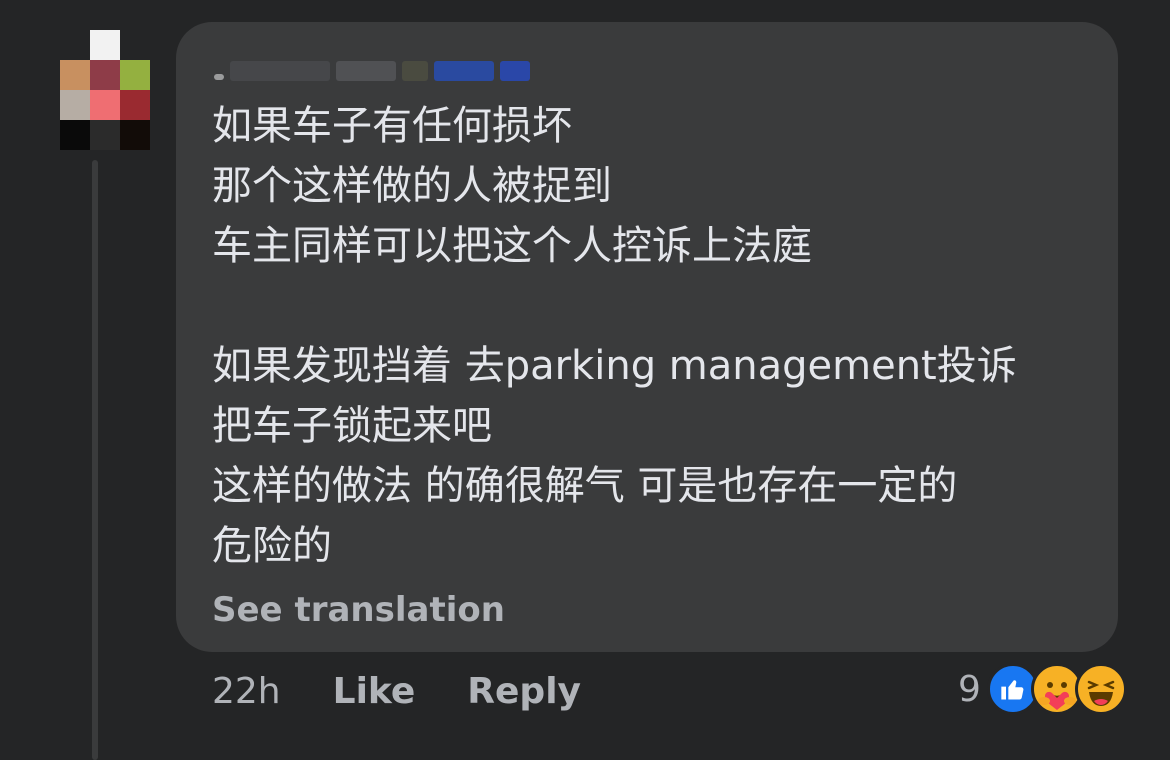 The image size is (1170, 760). I want to click on author-name-redacted, so click(372, 71).